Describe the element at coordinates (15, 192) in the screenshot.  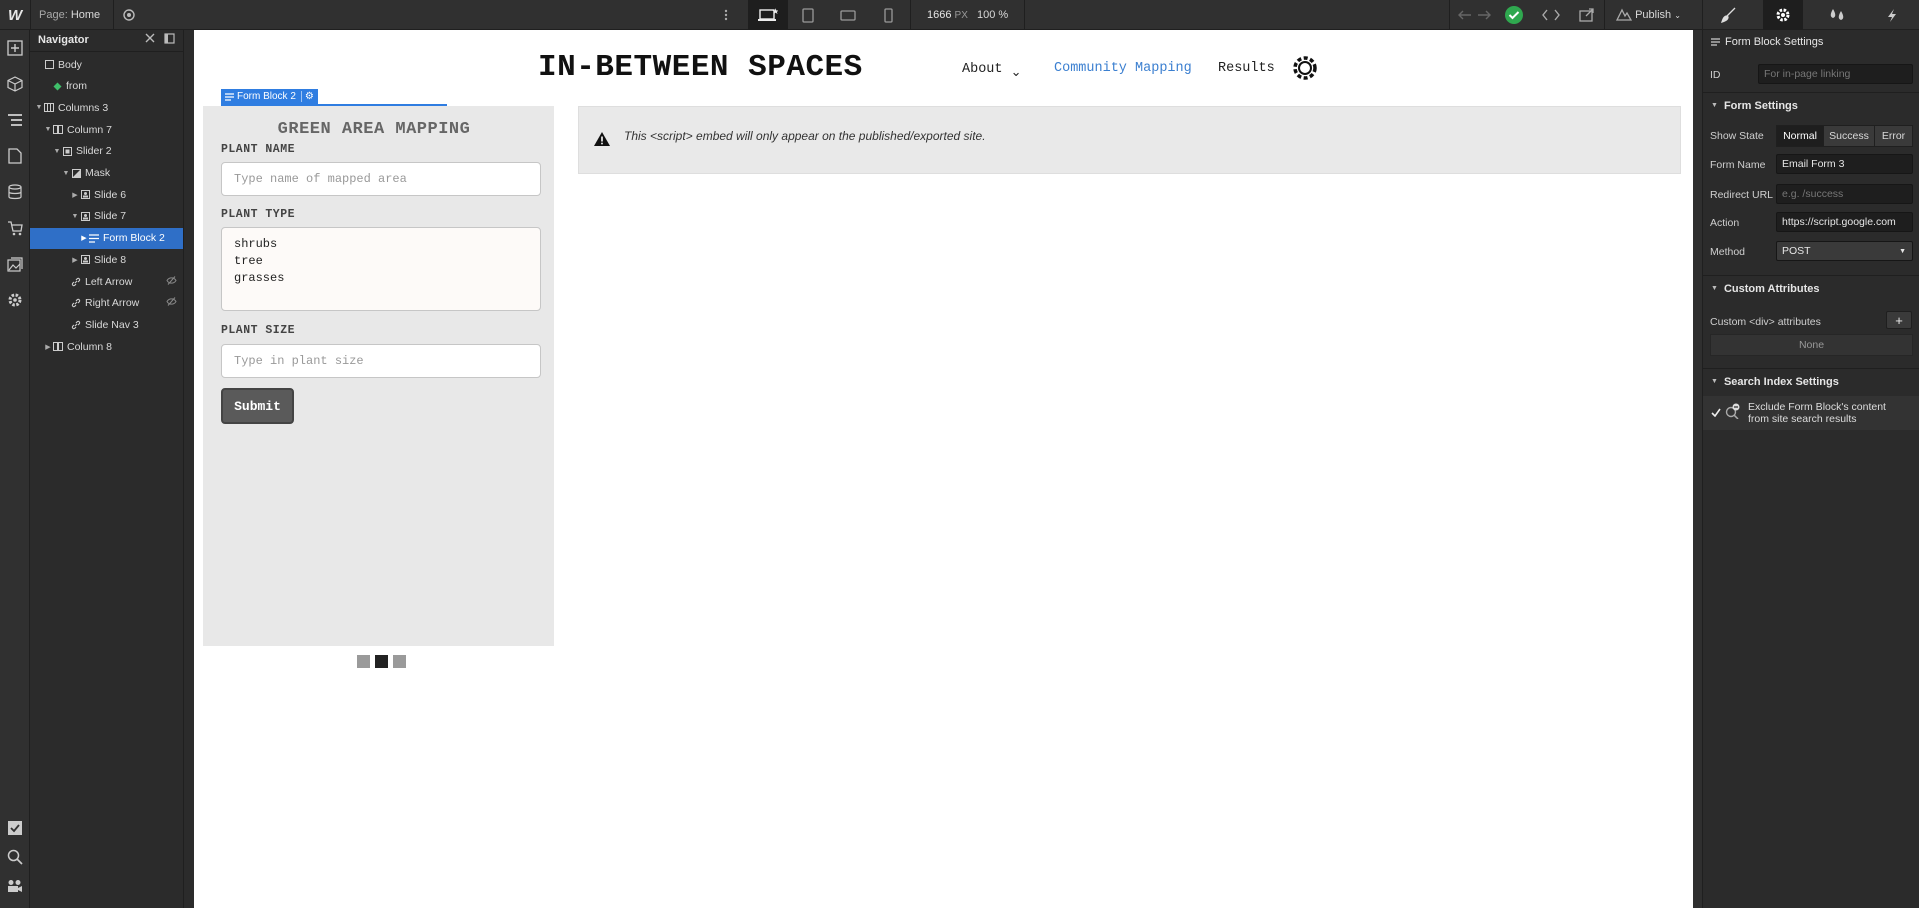
I see `cms-database-icon` at that location.